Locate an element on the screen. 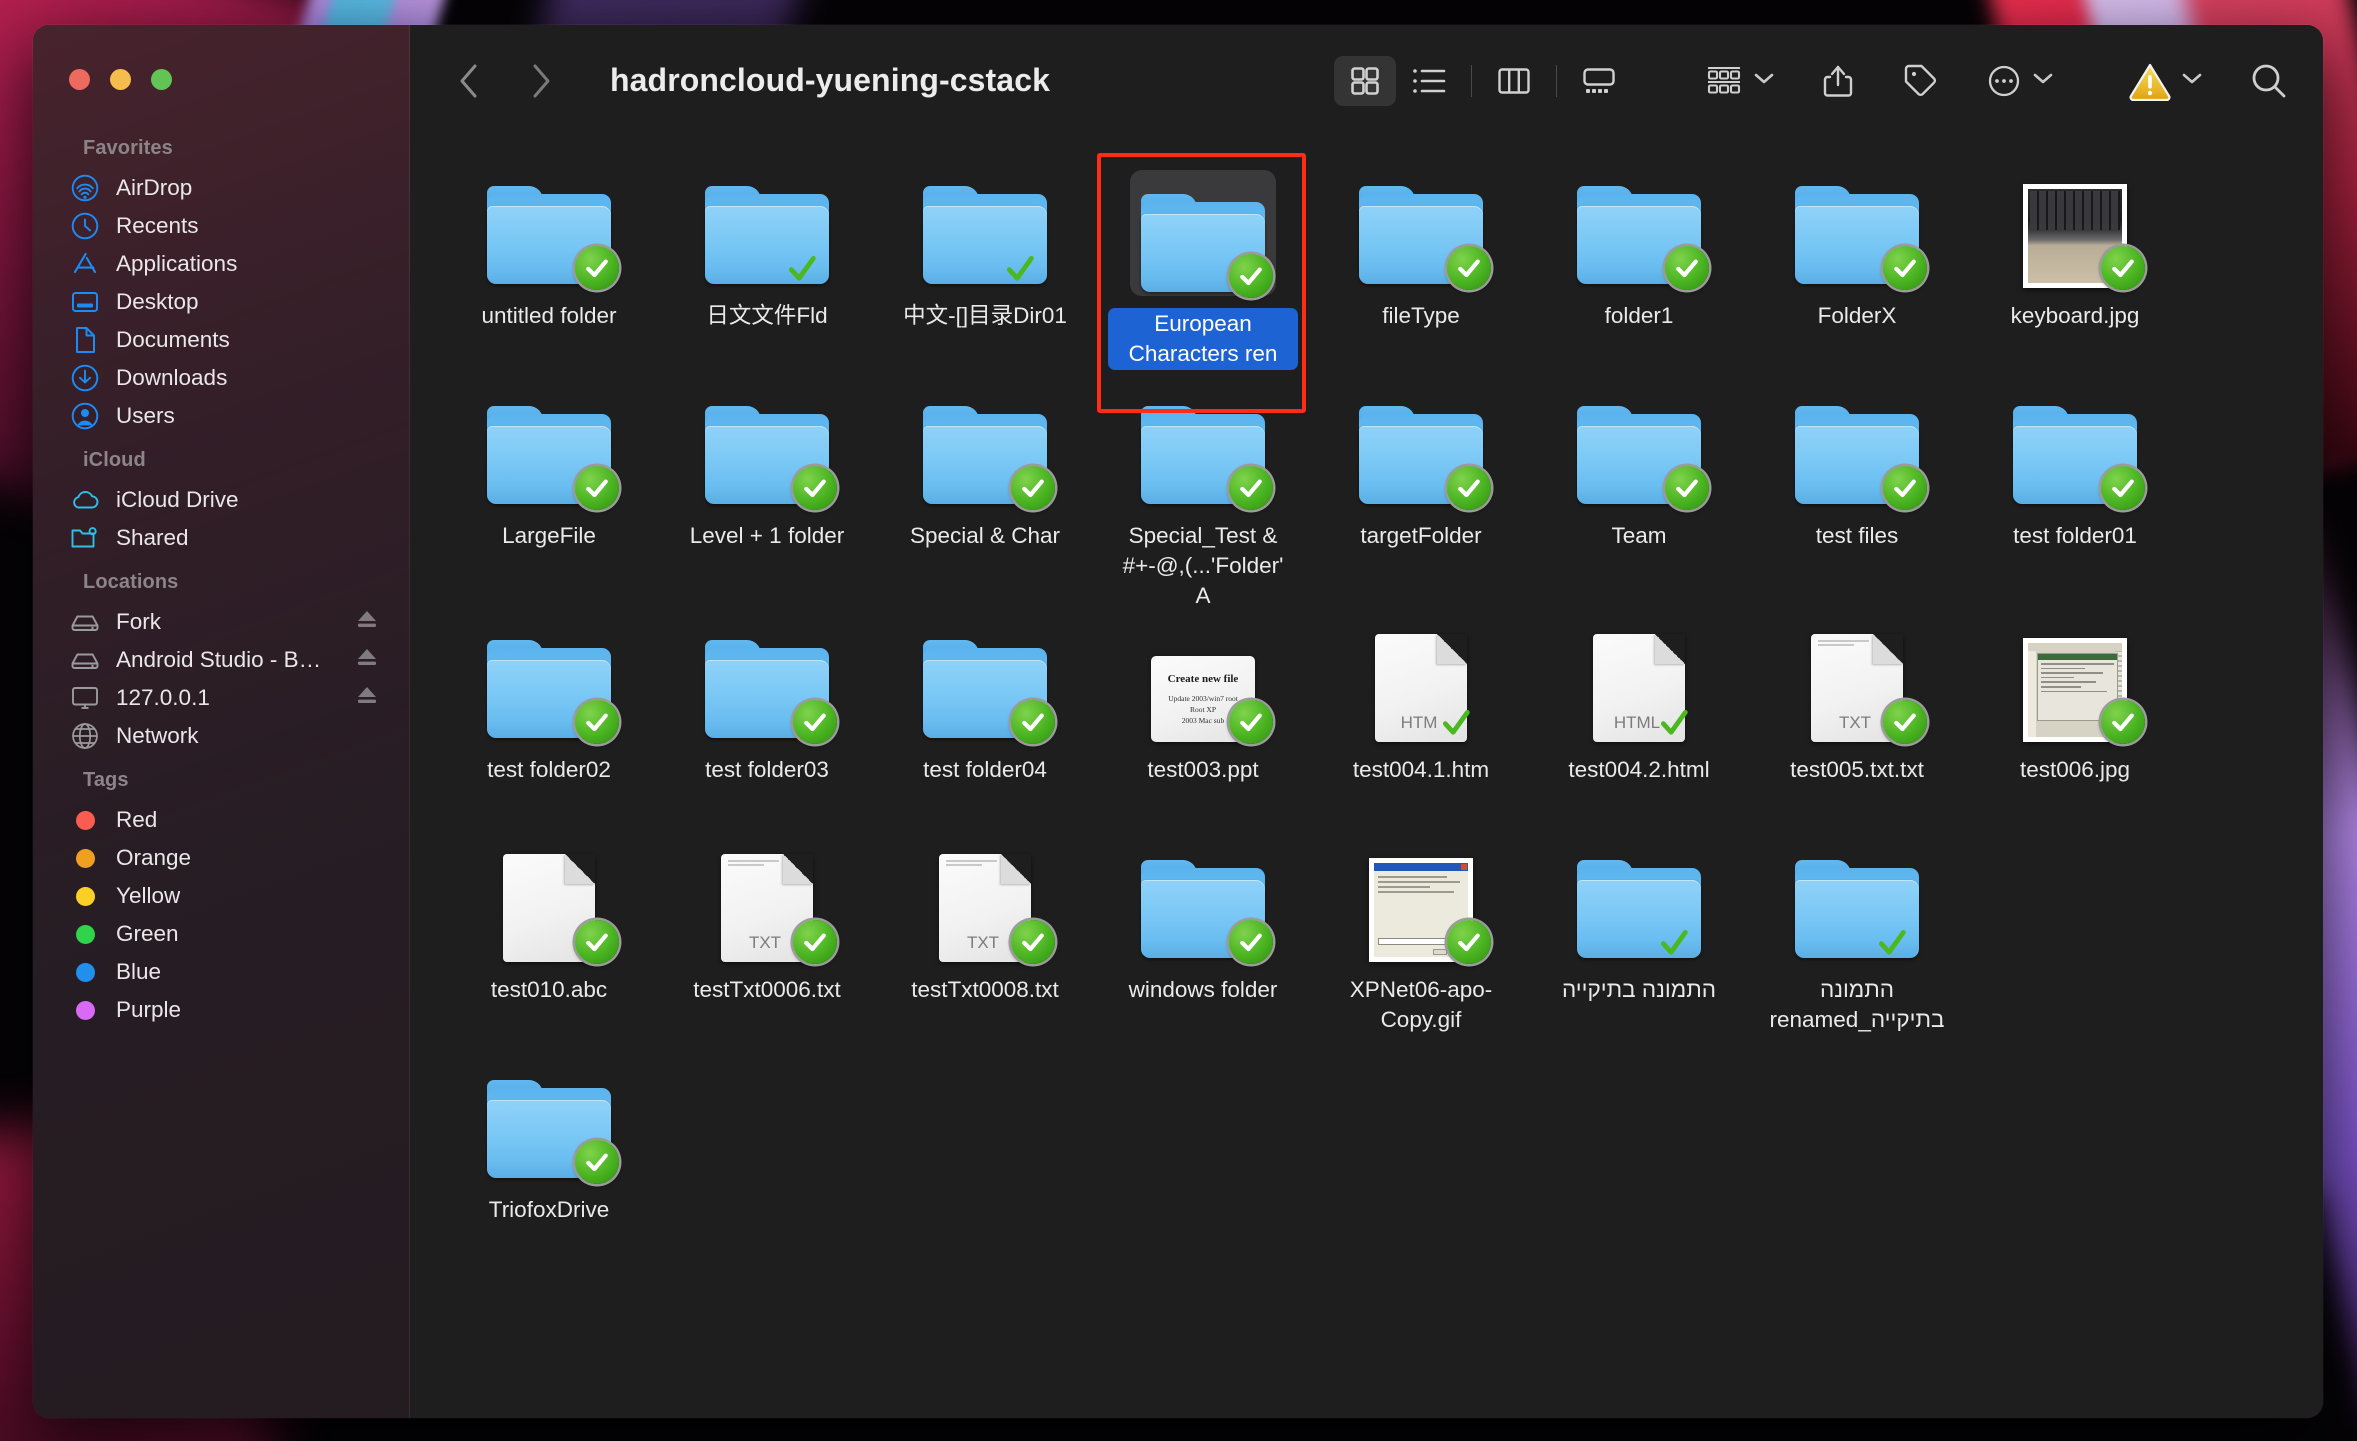 The width and height of the screenshot is (2357, 1441). column-view-button is located at coordinates (1514, 81).